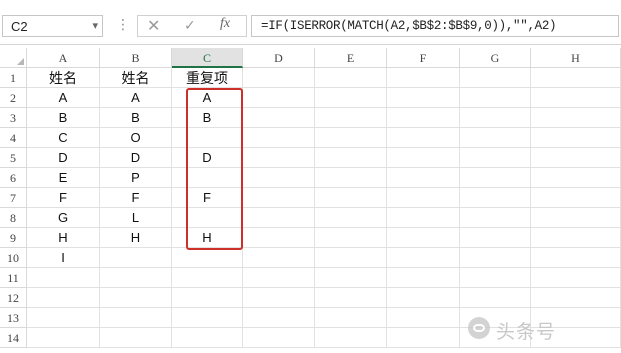  I want to click on cell-e3, so click(351, 118).